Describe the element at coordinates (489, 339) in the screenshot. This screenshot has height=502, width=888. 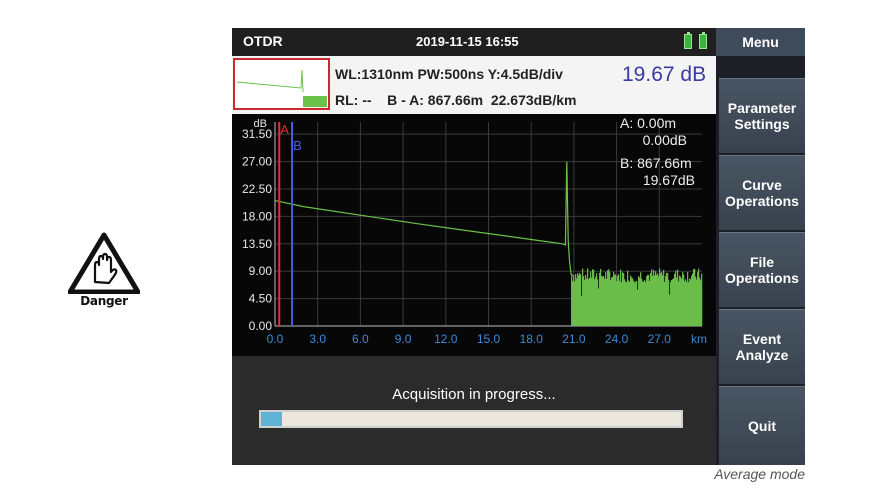
I see `x-tick-label: 15.0` at that location.